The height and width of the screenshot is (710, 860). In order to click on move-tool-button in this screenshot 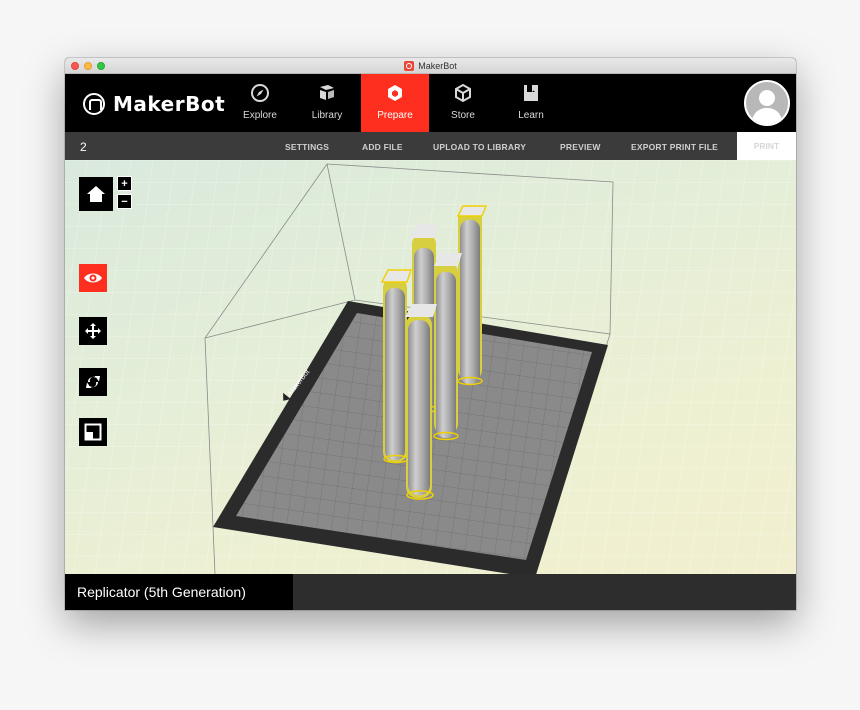, I will do `click(93, 331)`.